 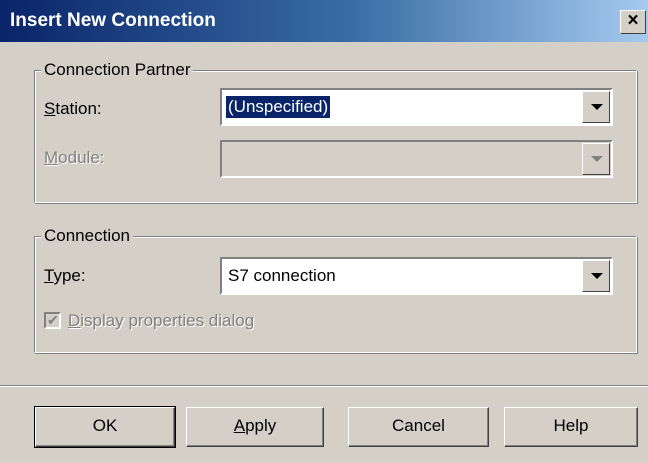 I want to click on close-button: ×, so click(x=633, y=22).